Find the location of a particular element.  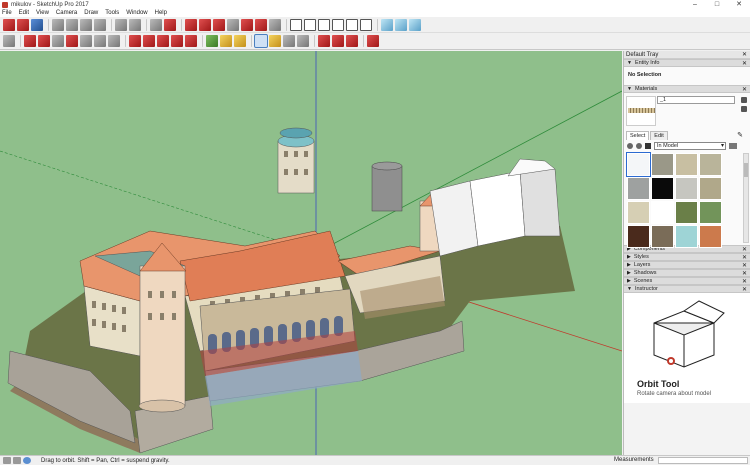

back-arrow-icon is located at coordinates (630, 145).